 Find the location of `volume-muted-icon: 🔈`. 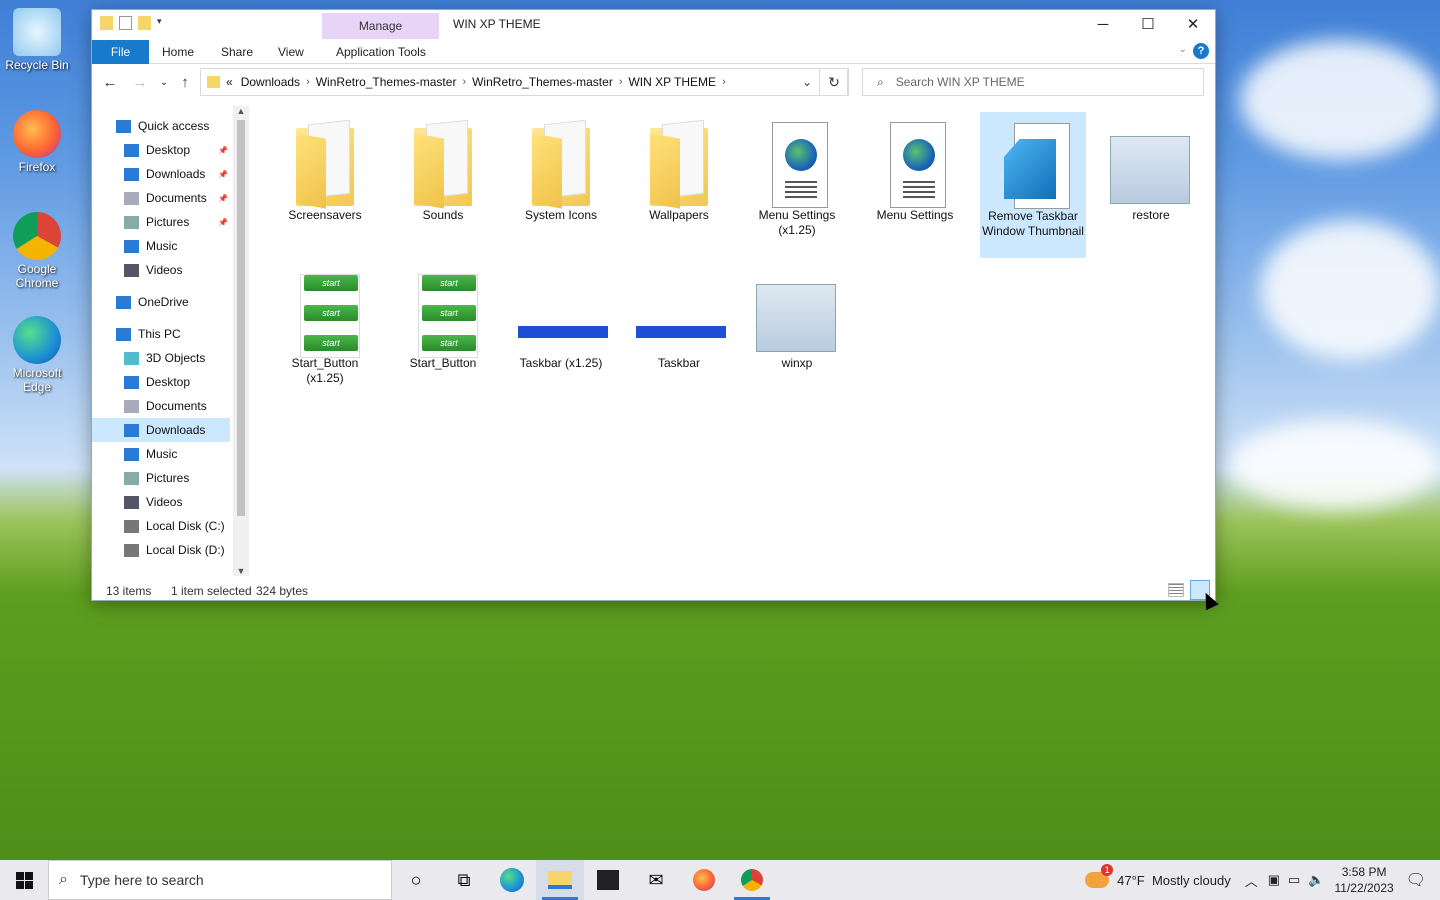

volume-muted-icon: 🔈 is located at coordinates (1316, 880).